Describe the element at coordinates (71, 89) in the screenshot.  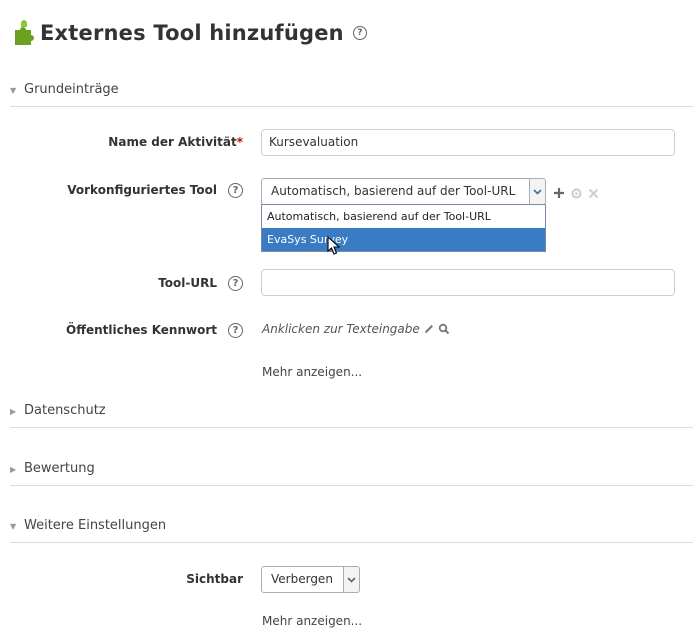
I see `section-general-label: Grundeinträge` at that location.